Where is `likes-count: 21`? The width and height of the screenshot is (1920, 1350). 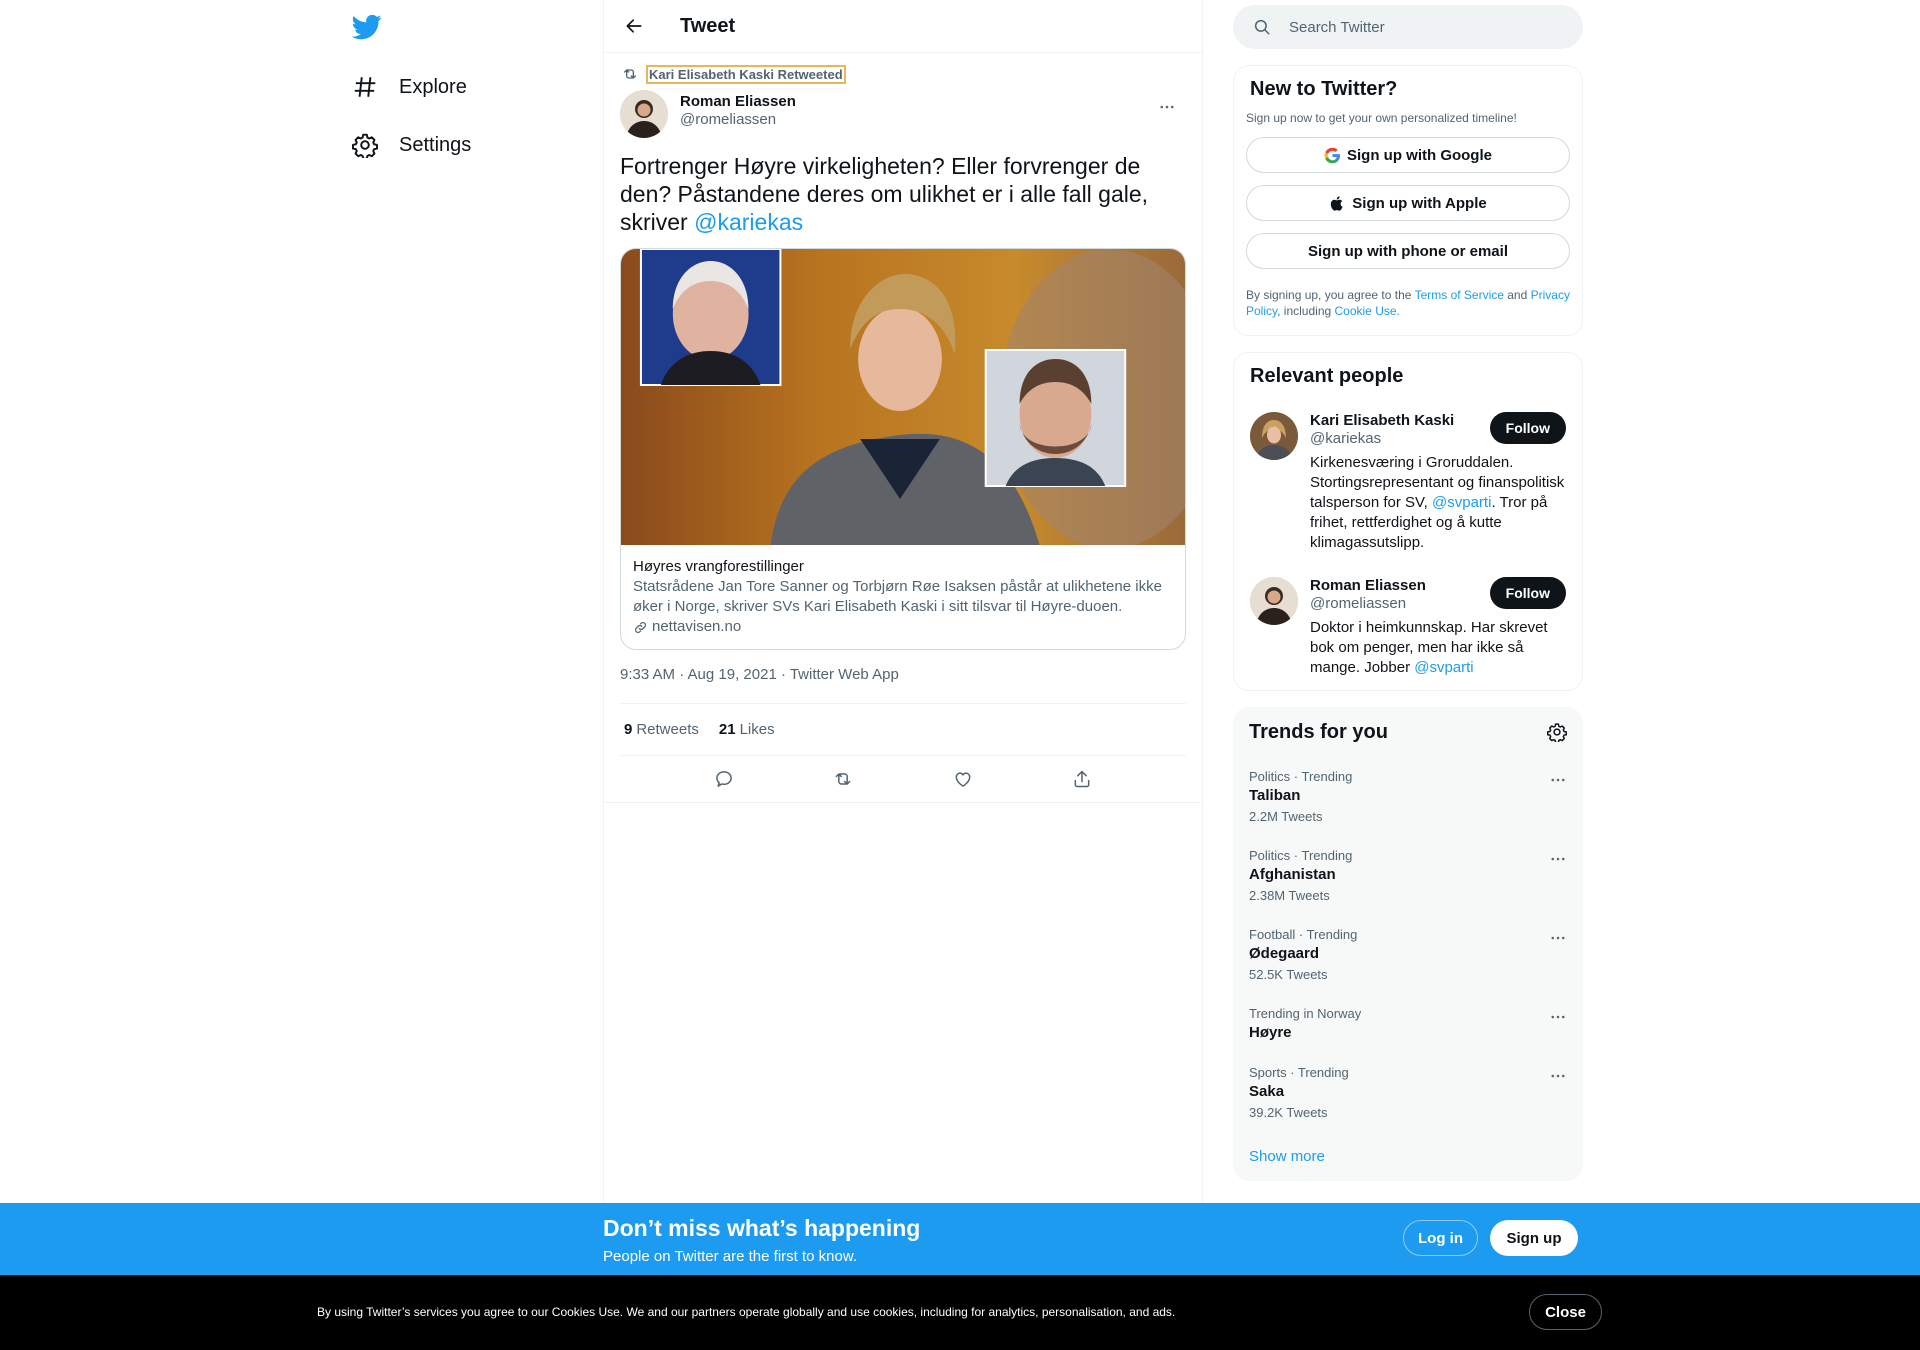
likes-count: 21 is located at coordinates (727, 729).